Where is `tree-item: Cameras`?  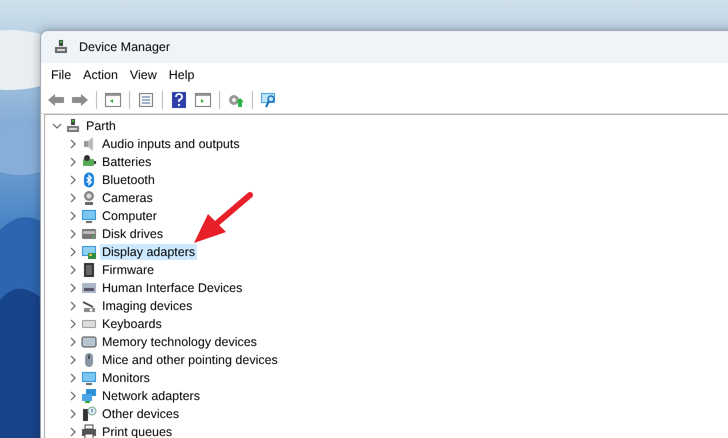 tree-item: Cameras is located at coordinates (127, 198).